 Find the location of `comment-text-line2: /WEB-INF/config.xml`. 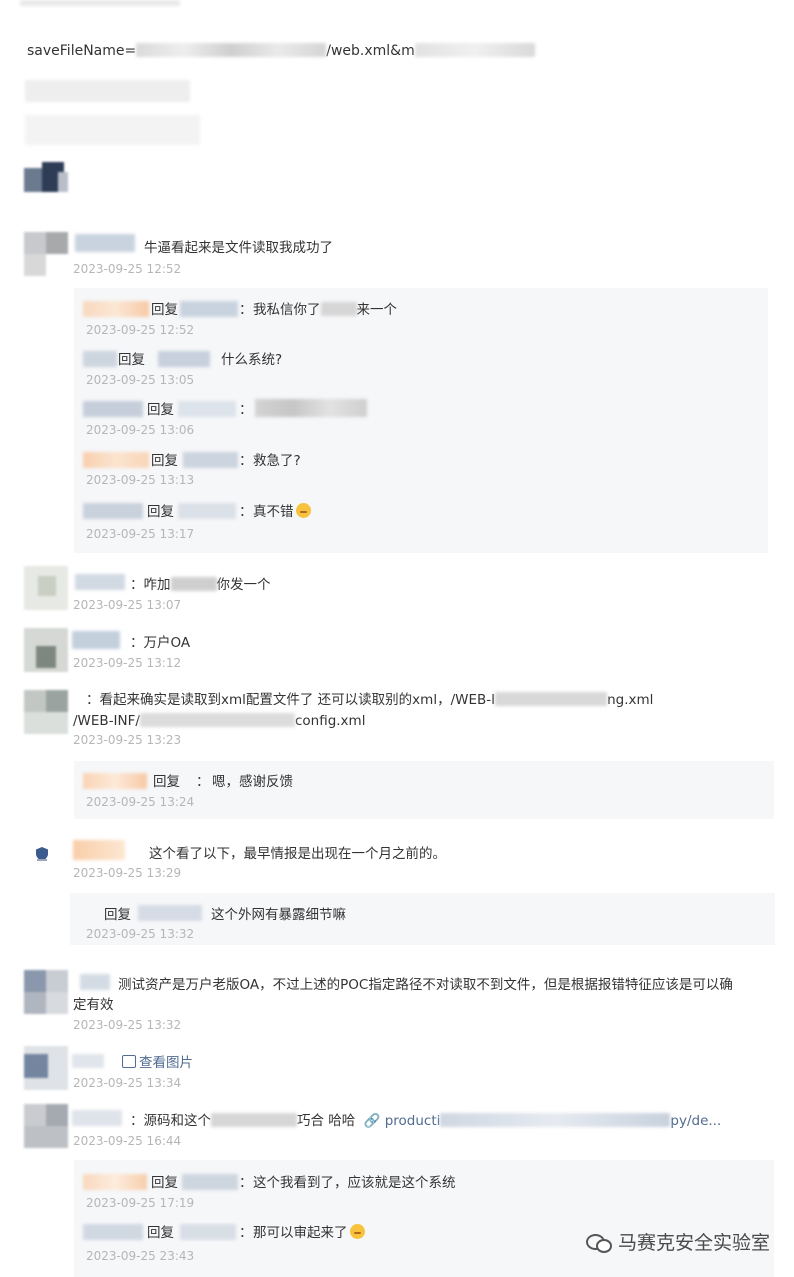

comment-text-line2: /WEB-INF/config.xml is located at coordinates (219, 721).